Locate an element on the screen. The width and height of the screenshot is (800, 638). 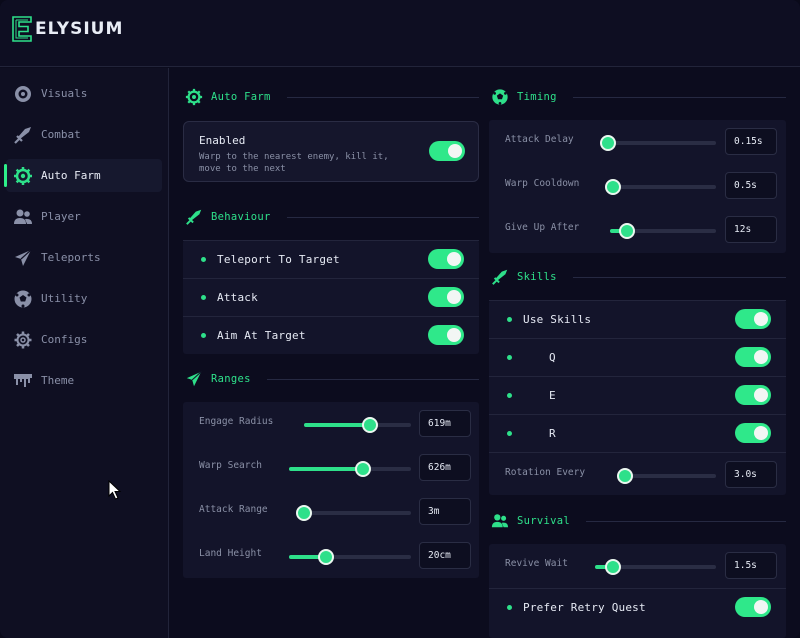
teleport-to-target-toggle is located at coordinates (446, 259).